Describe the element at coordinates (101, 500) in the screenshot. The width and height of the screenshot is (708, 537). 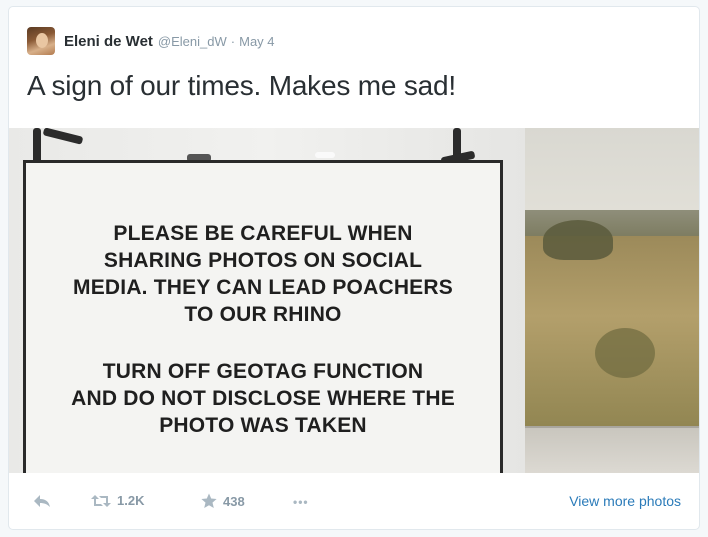
I see `retweet-icon` at that location.